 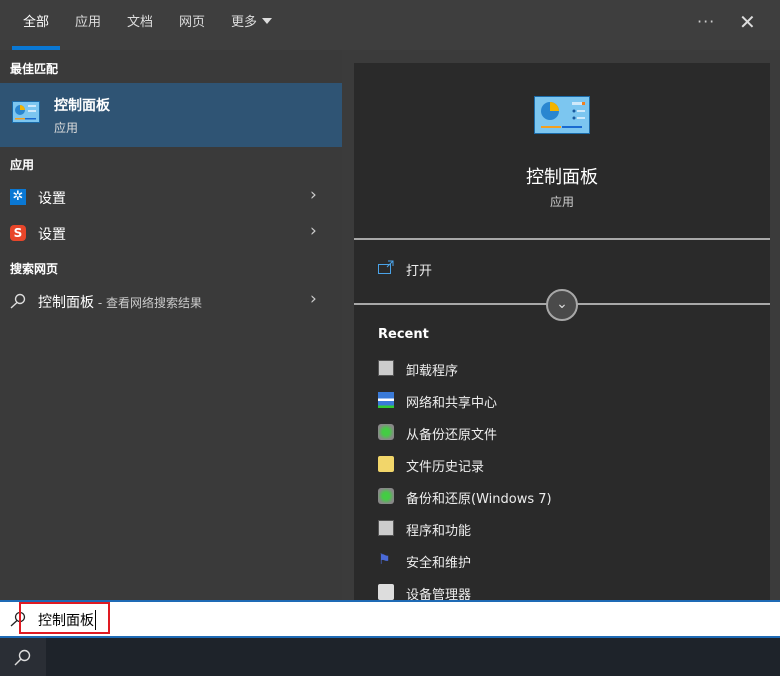 I want to click on open-label: 打开, so click(x=419, y=271).